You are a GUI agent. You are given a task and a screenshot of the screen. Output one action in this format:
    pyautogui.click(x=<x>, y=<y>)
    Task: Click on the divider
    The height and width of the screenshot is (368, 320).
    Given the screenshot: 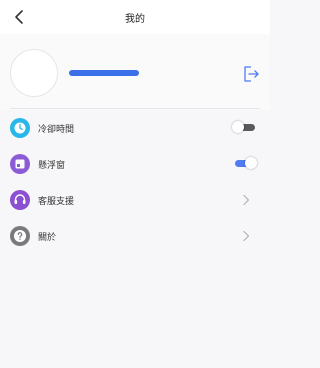 What is the action you would take?
    pyautogui.click(x=135, y=108)
    